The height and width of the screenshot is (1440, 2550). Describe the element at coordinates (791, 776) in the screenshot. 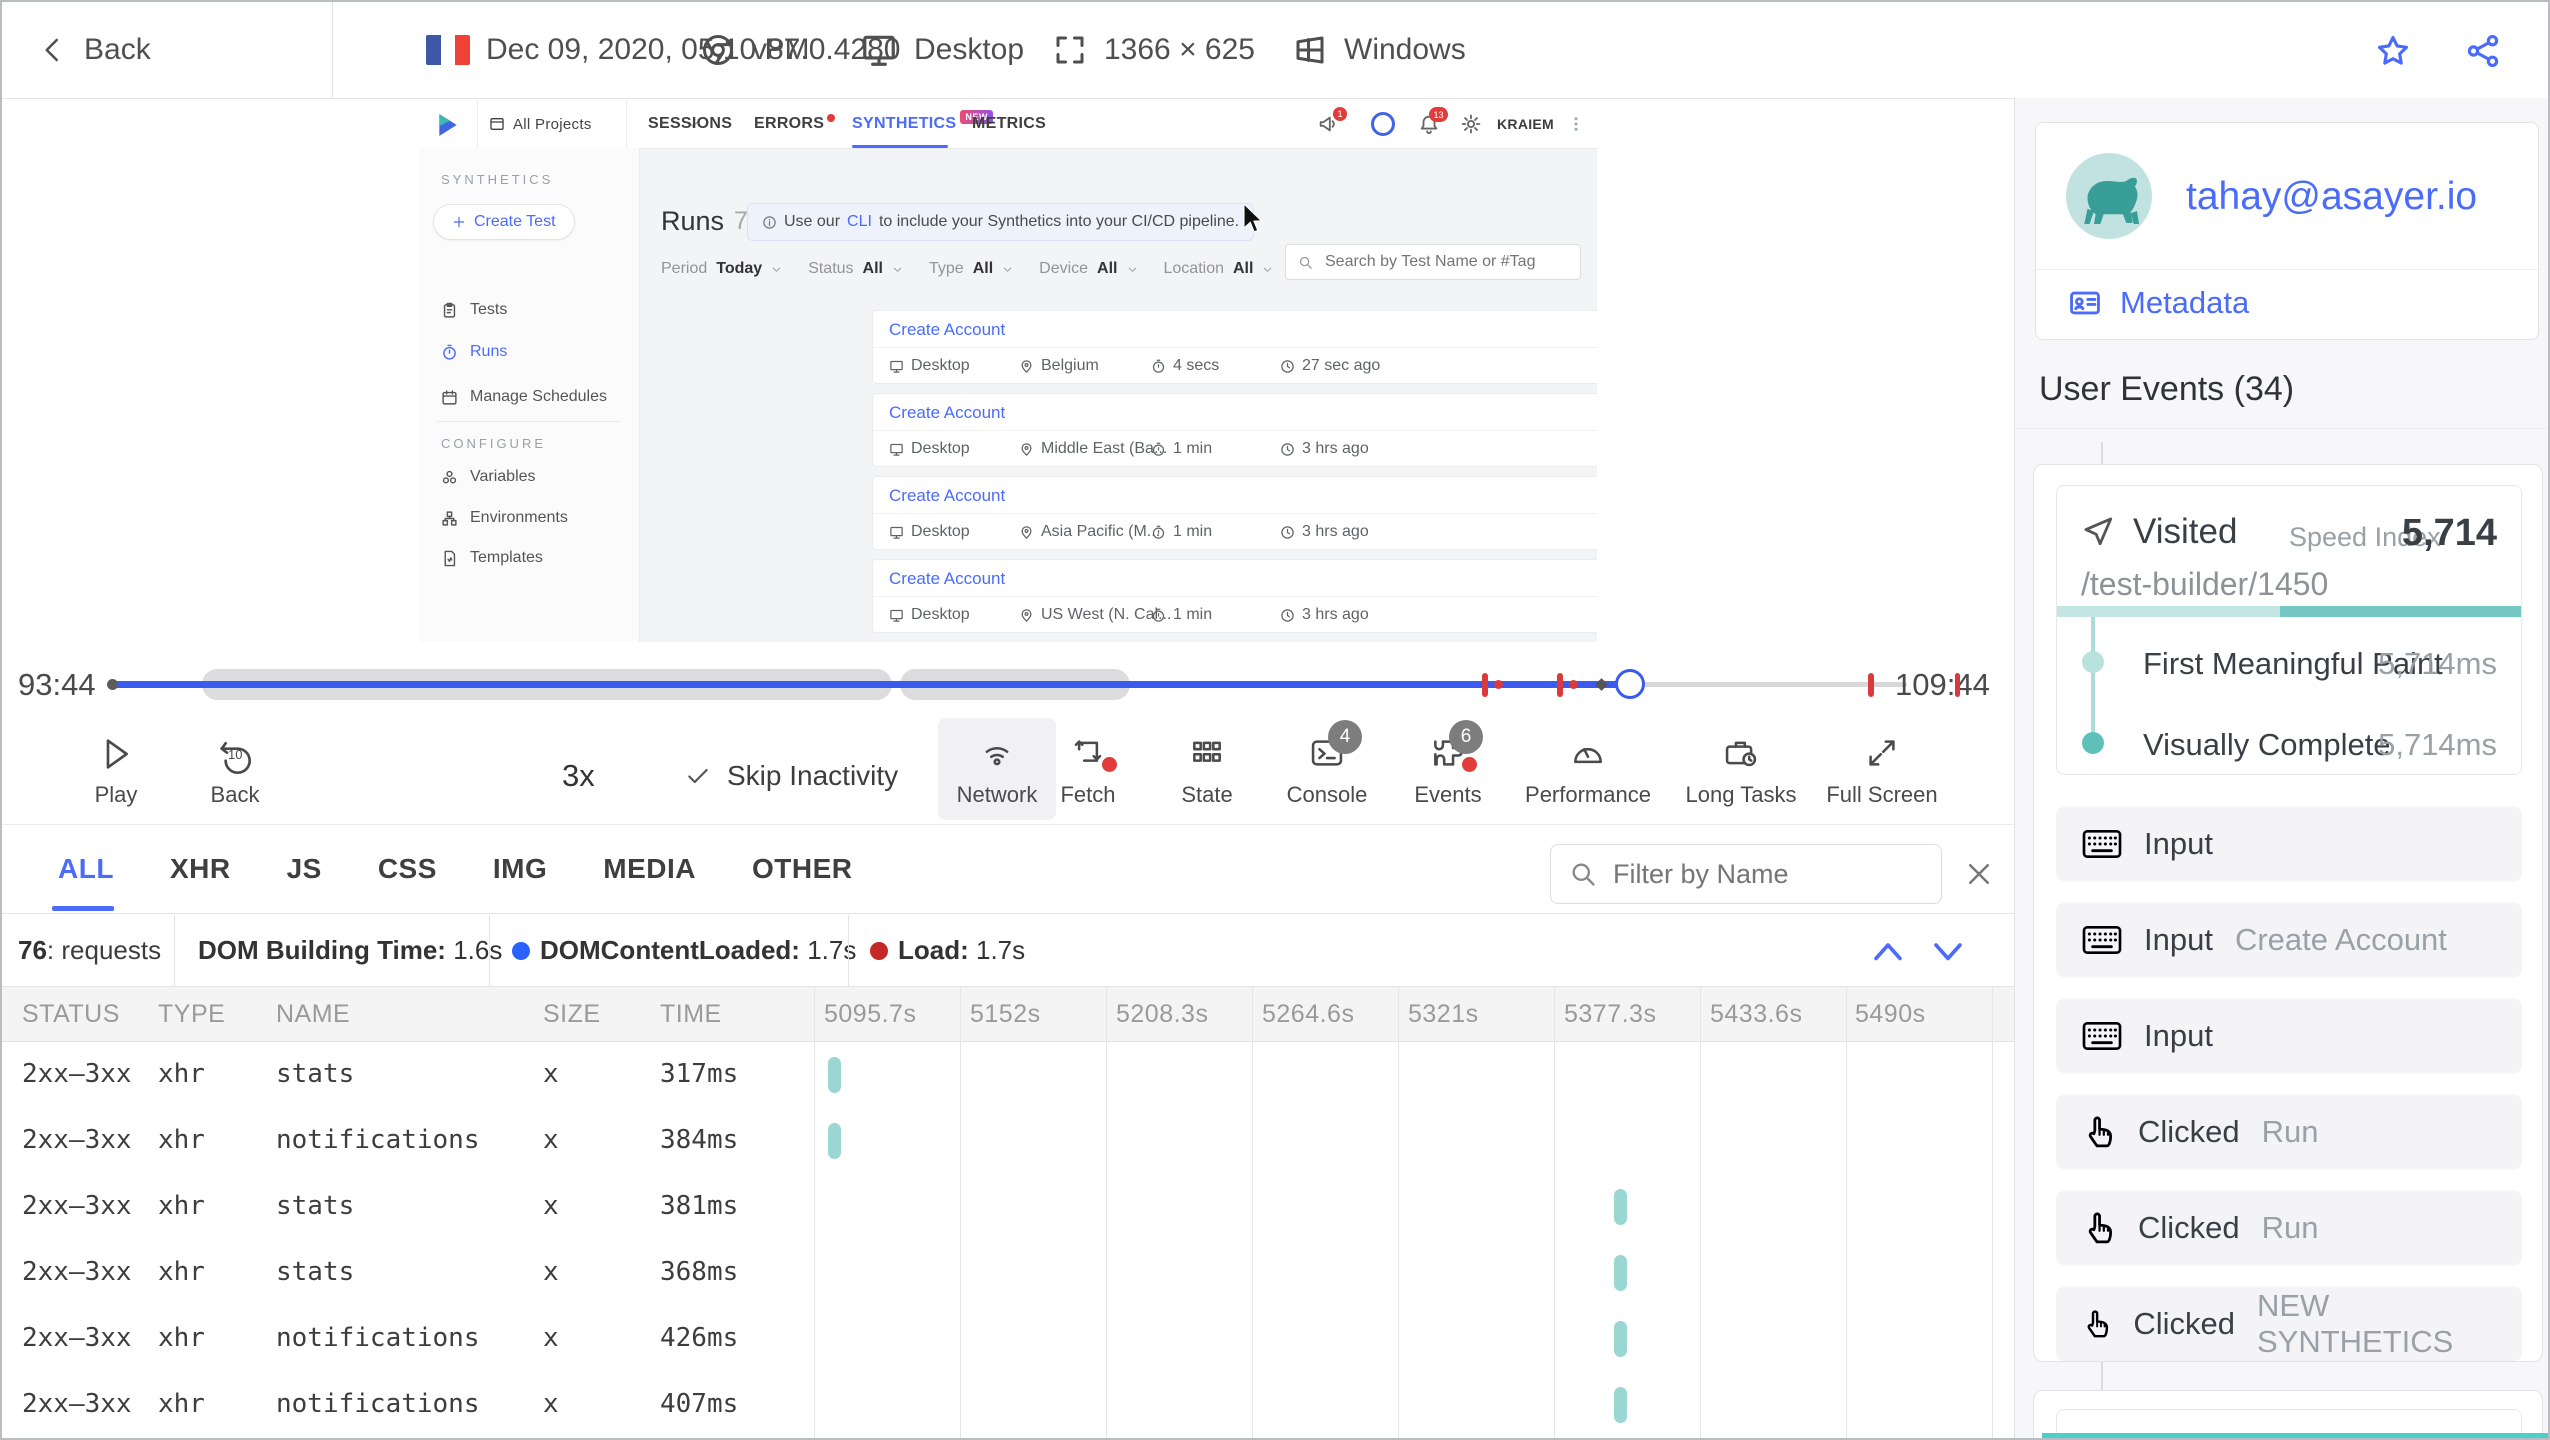

I see `skip-inactivity-toggle: Skip Inactivity` at that location.